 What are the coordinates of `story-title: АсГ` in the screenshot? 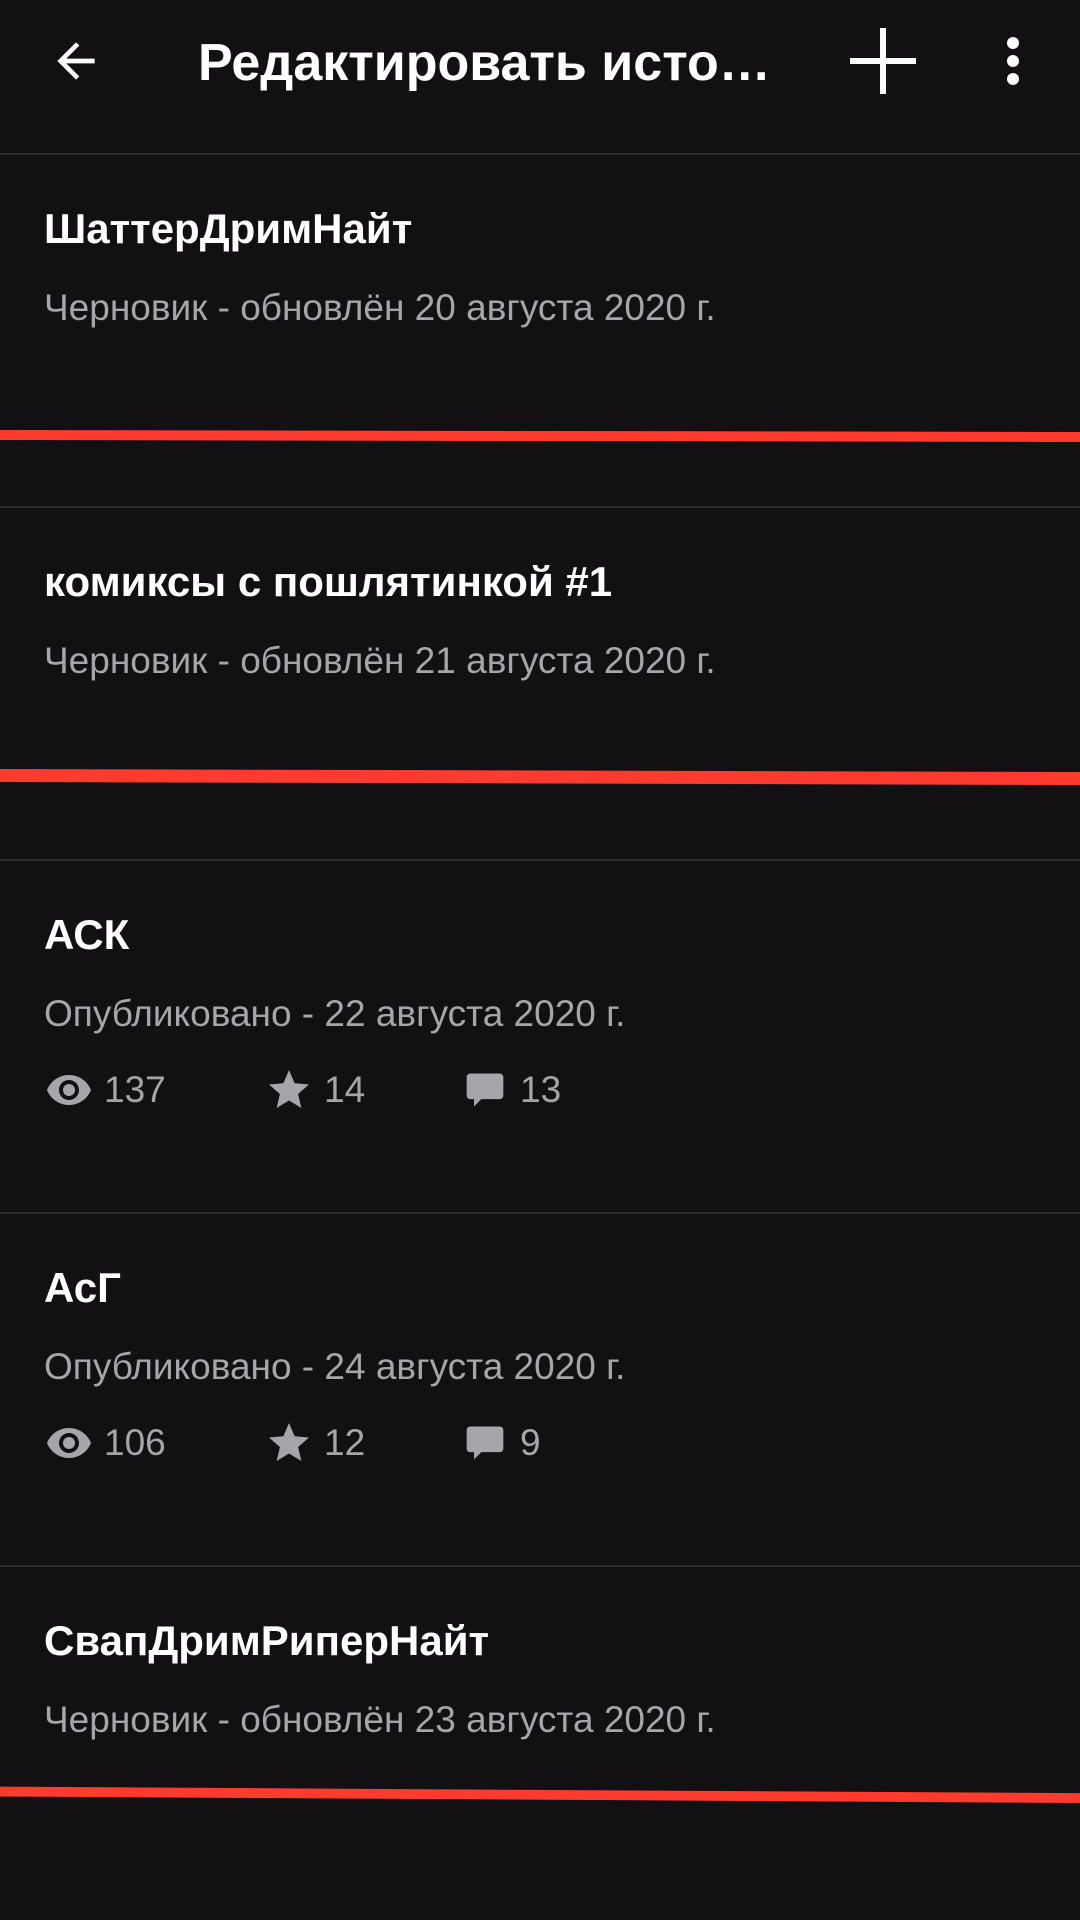 It's located at (82, 1287).